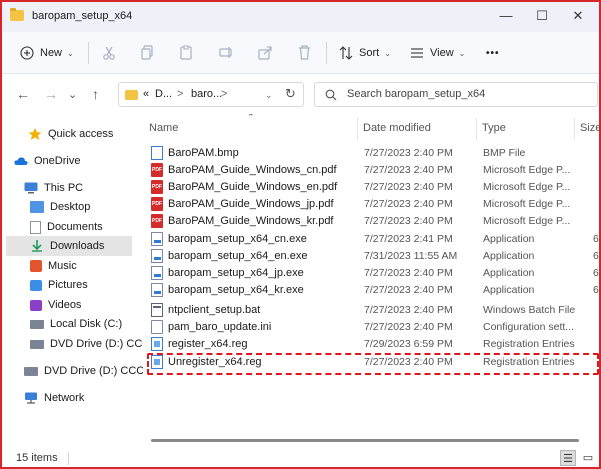 The width and height of the screenshot is (601, 469). I want to click on sidebar-item-label: Desktop, so click(70, 207).